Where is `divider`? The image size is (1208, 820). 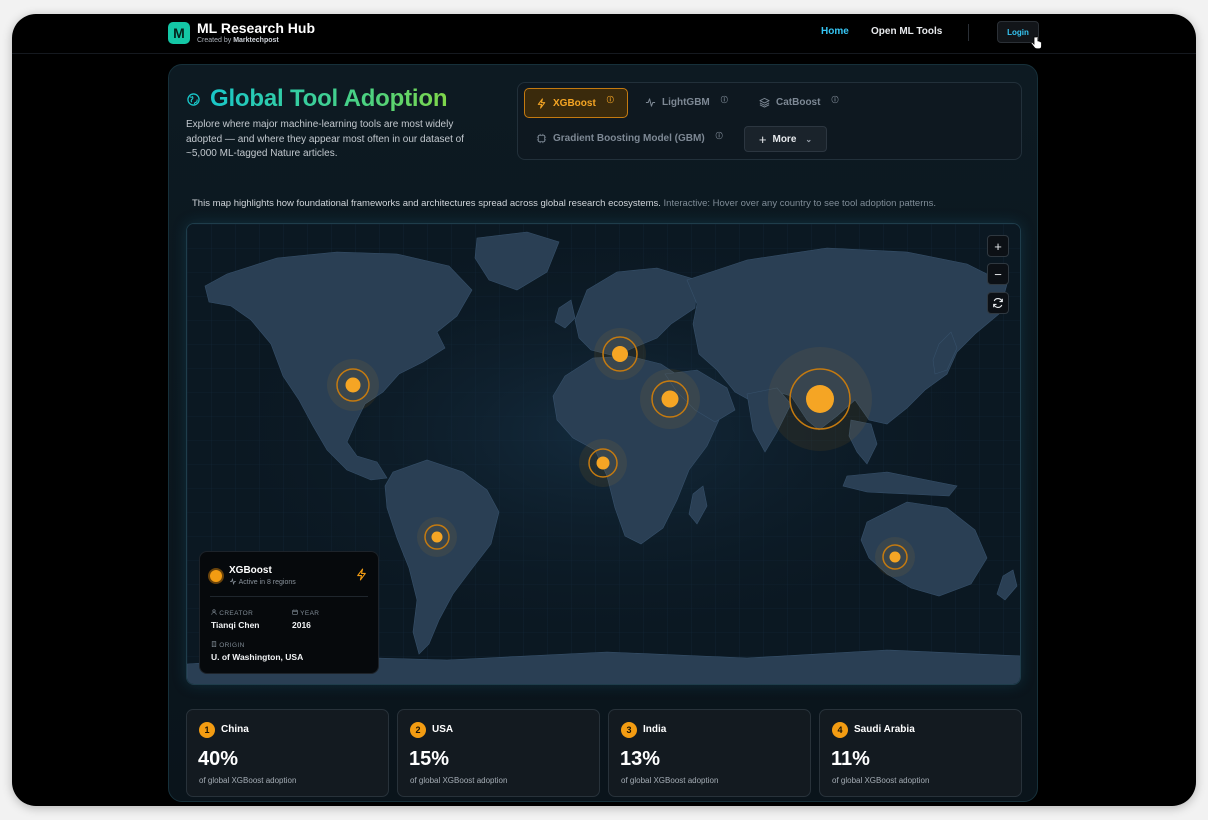
divider is located at coordinates (289, 596).